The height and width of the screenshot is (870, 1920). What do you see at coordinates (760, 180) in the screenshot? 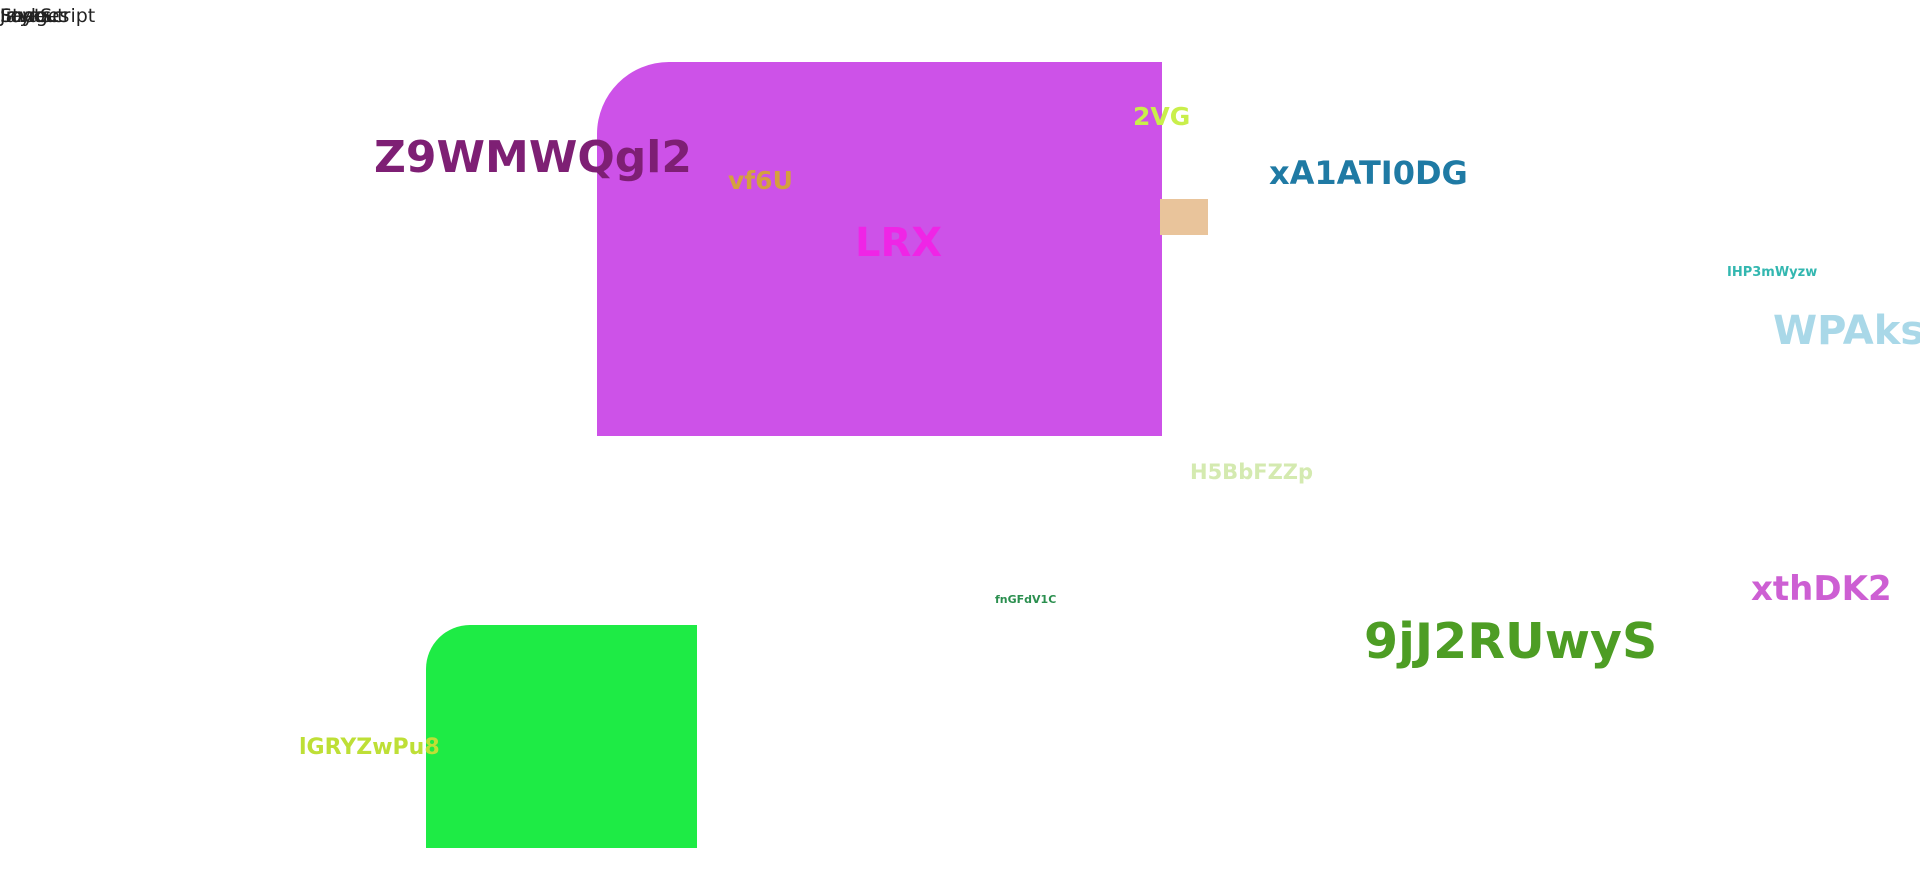
I see `text-vf6u: vf6U` at bounding box center [760, 180].